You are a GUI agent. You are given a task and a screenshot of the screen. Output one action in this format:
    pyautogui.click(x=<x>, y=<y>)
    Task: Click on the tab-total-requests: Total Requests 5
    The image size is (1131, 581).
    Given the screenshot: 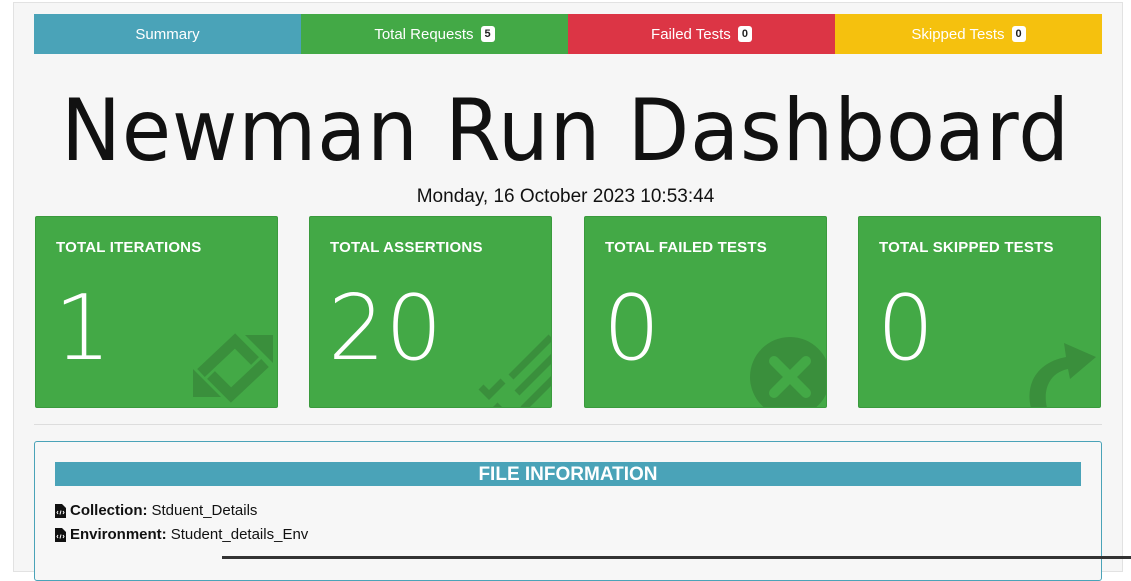 What is the action you would take?
    pyautogui.click(x=434, y=34)
    